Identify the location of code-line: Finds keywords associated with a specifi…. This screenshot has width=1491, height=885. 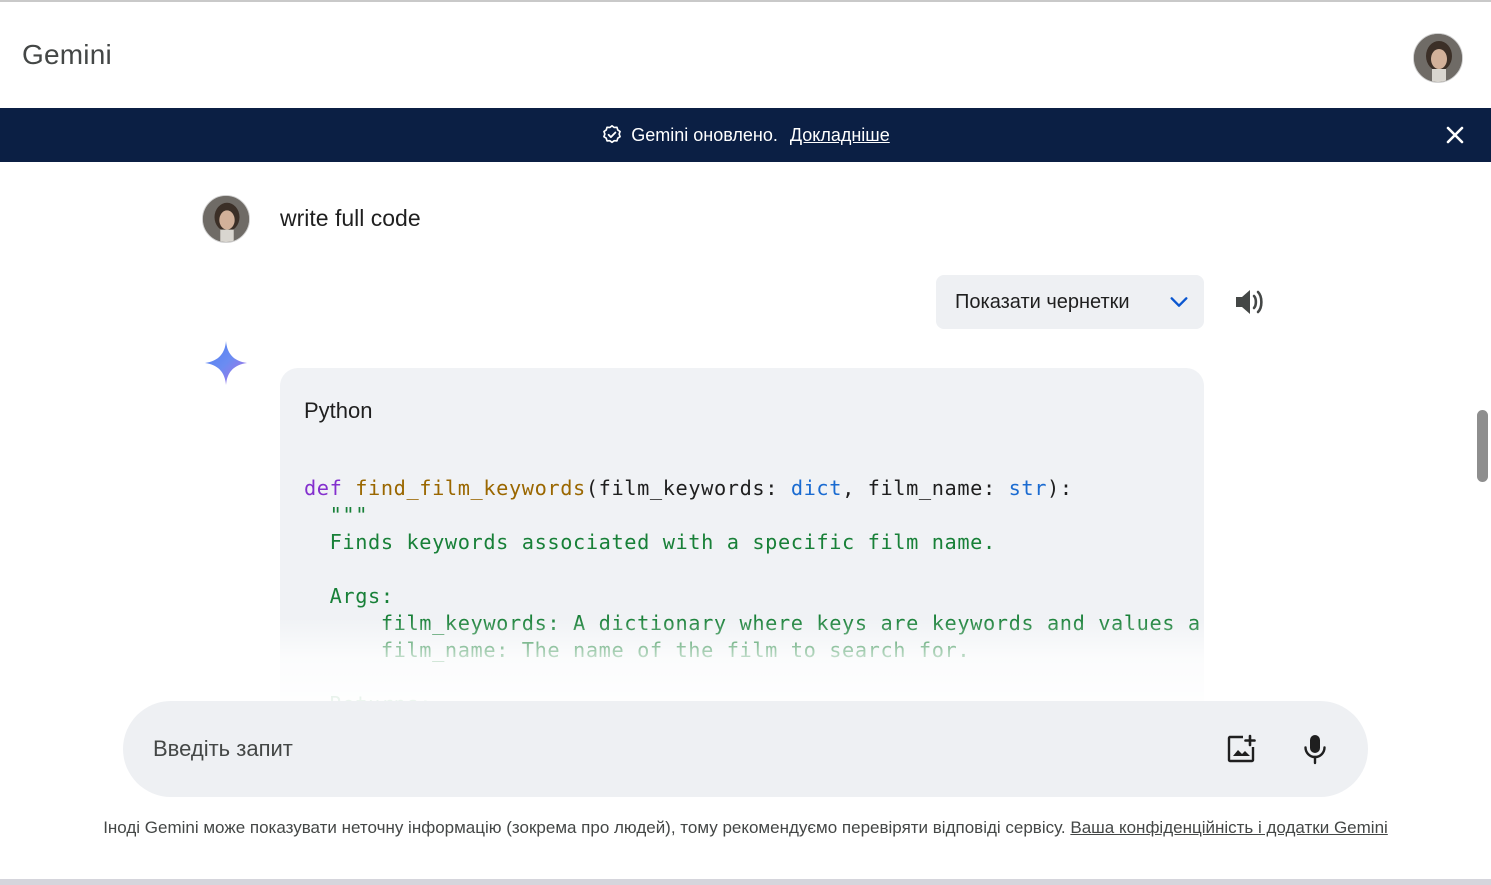
(754, 542).